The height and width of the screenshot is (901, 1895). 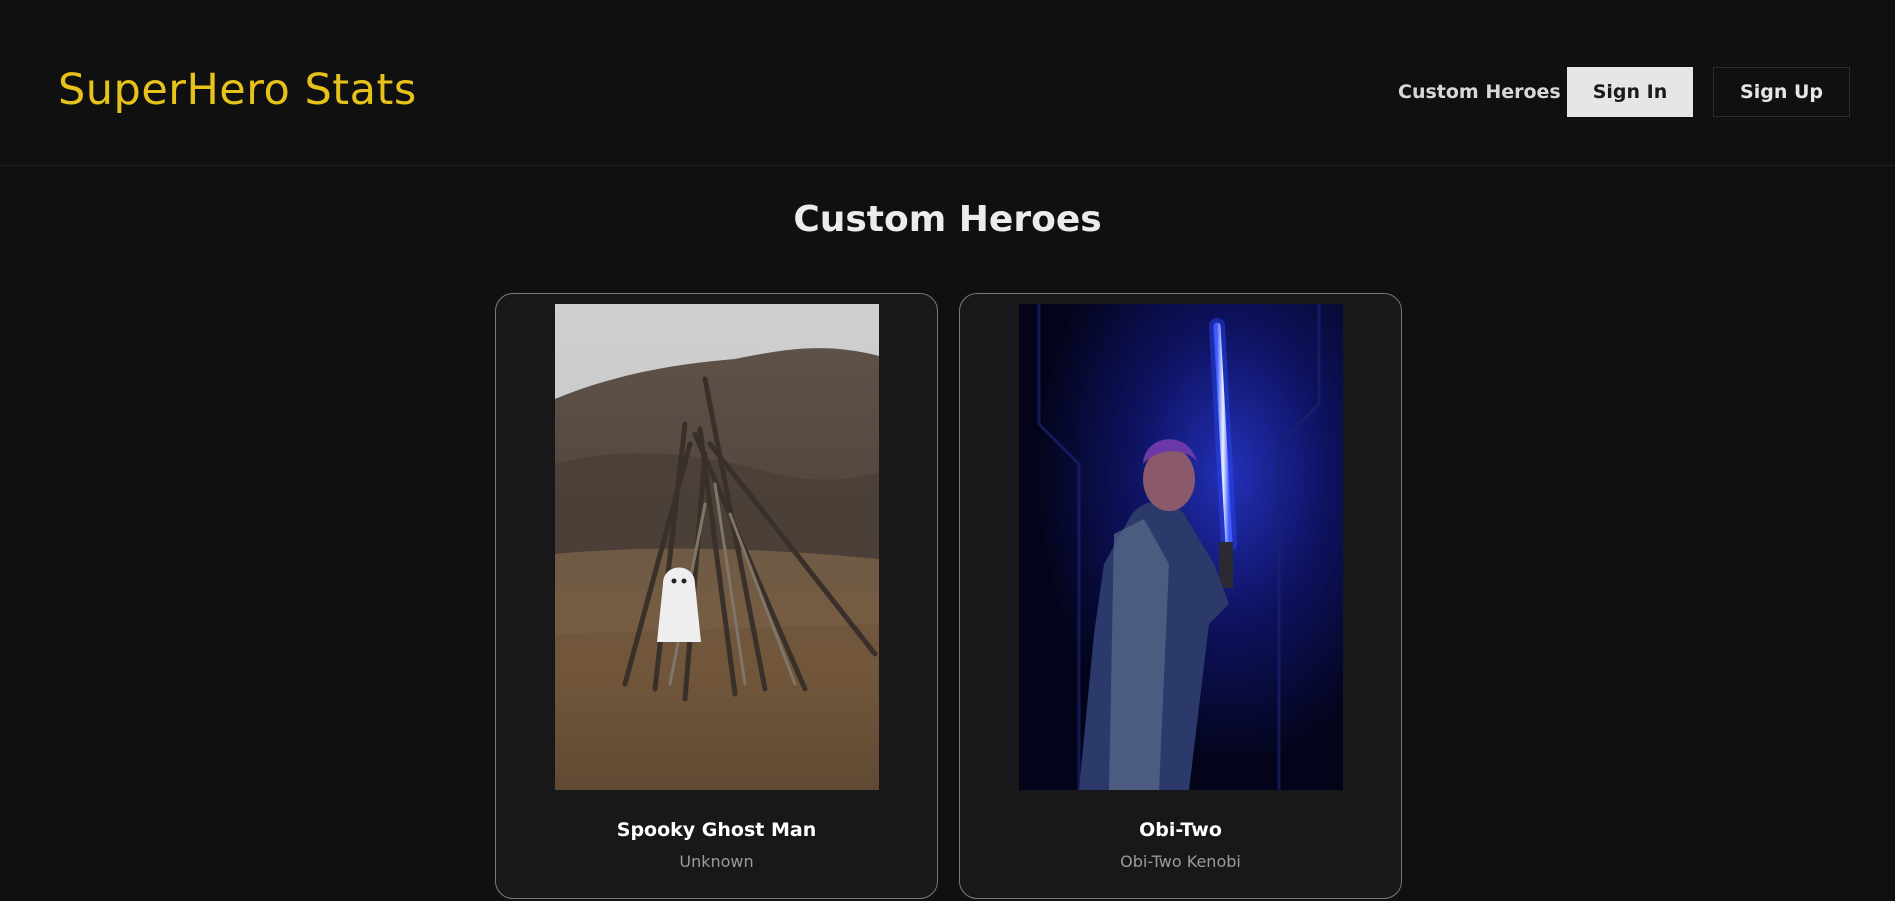 I want to click on page-title: Custom Heroes, so click(x=947, y=219).